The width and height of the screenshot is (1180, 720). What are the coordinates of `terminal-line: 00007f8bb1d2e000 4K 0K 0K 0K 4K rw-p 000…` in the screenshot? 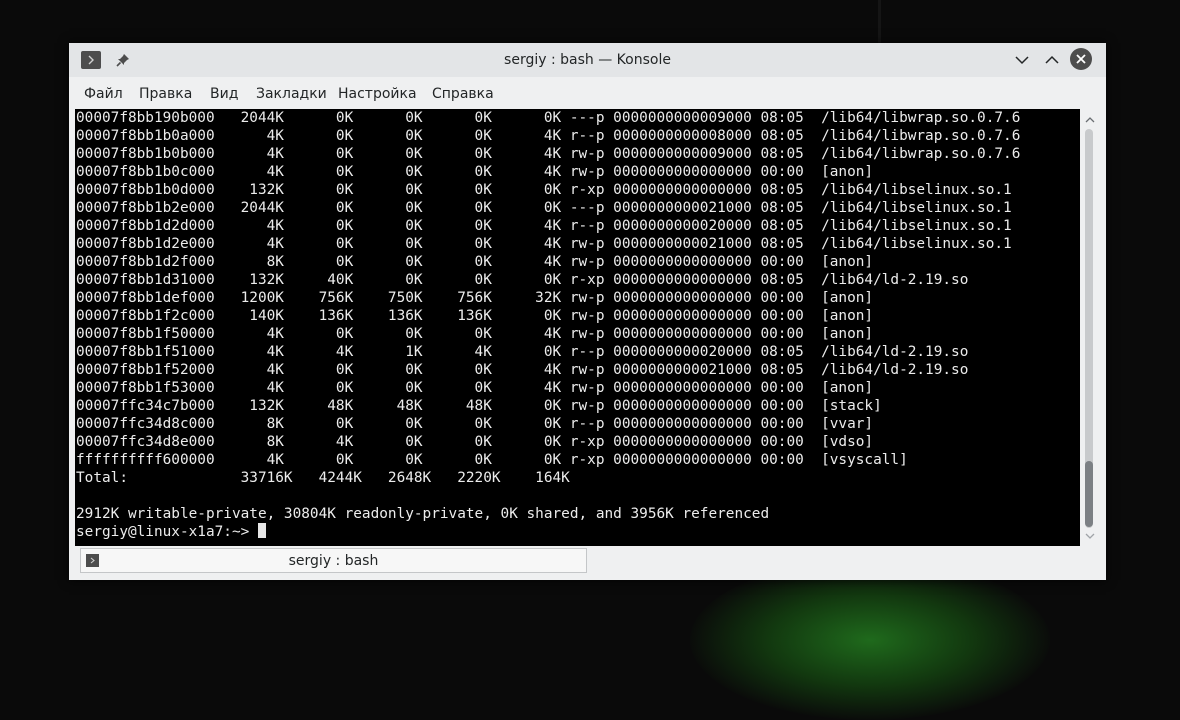 It's located at (544, 244).